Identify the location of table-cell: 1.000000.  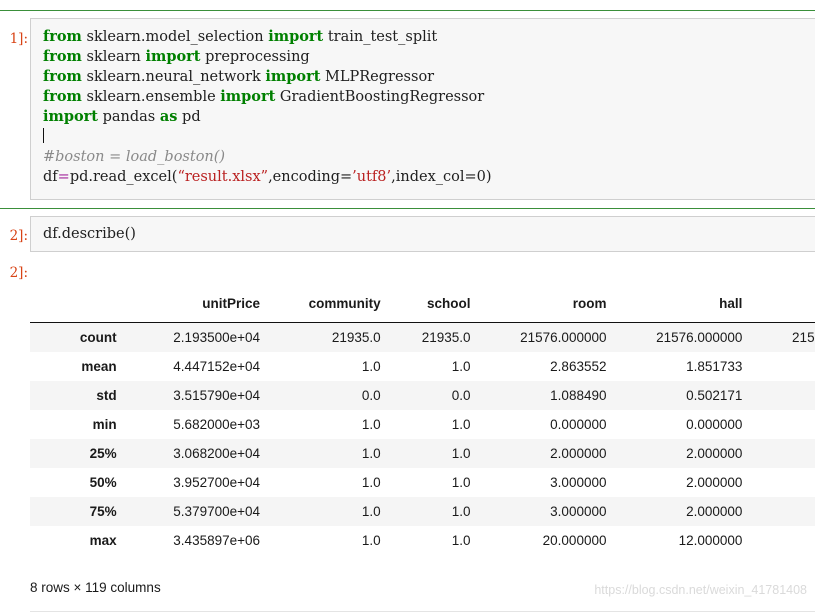
(783, 482).